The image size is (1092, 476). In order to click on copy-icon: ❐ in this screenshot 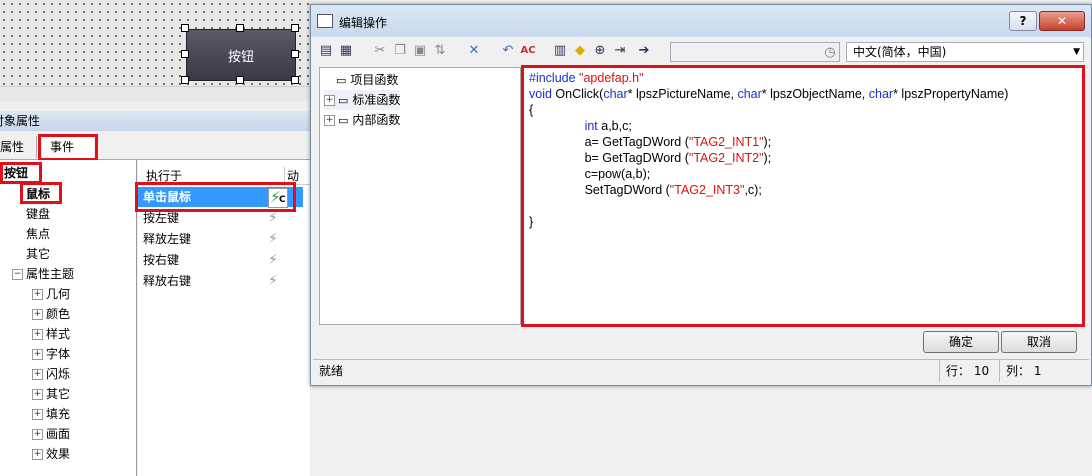, I will do `click(400, 51)`.